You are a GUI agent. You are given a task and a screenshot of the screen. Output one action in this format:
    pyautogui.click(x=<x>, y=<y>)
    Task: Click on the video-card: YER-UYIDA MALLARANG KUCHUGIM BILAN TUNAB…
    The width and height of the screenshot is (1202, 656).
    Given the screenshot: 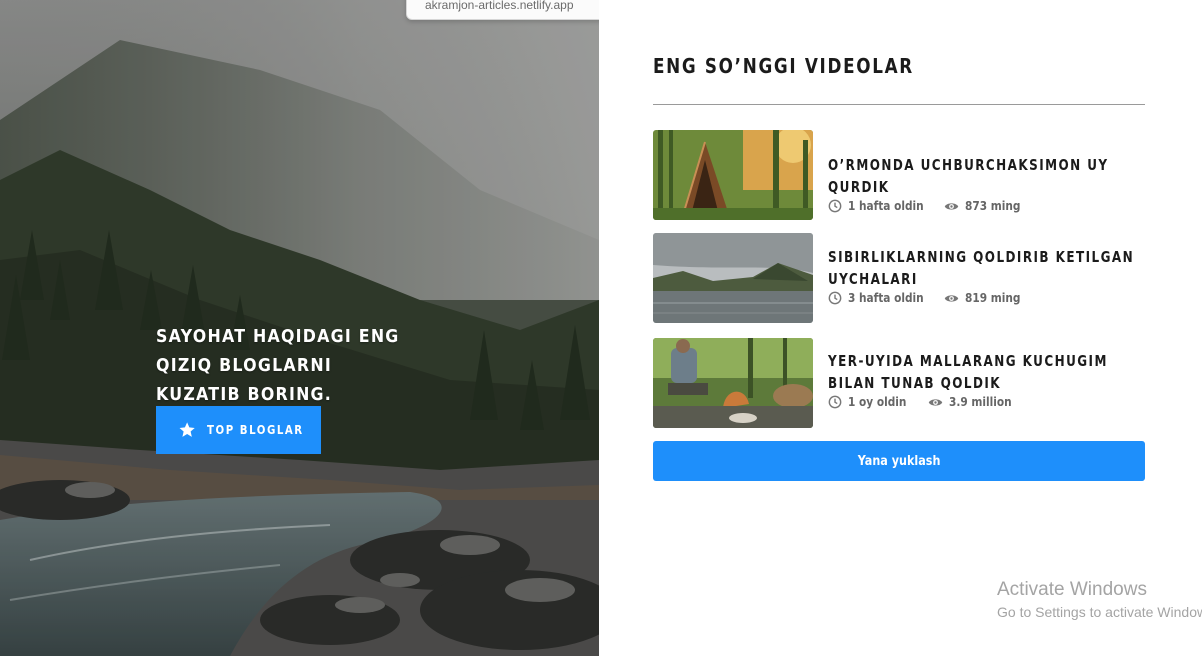 What is the action you would take?
    pyautogui.click(x=899, y=383)
    